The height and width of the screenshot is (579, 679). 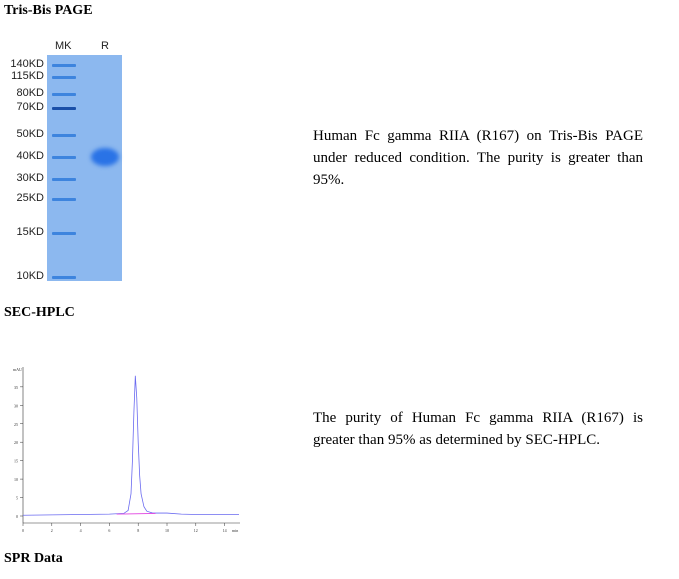 What do you see at coordinates (63, 46) in the screenshot?
I see `lane-label-mk: MK` at bounding box center [63, 46].